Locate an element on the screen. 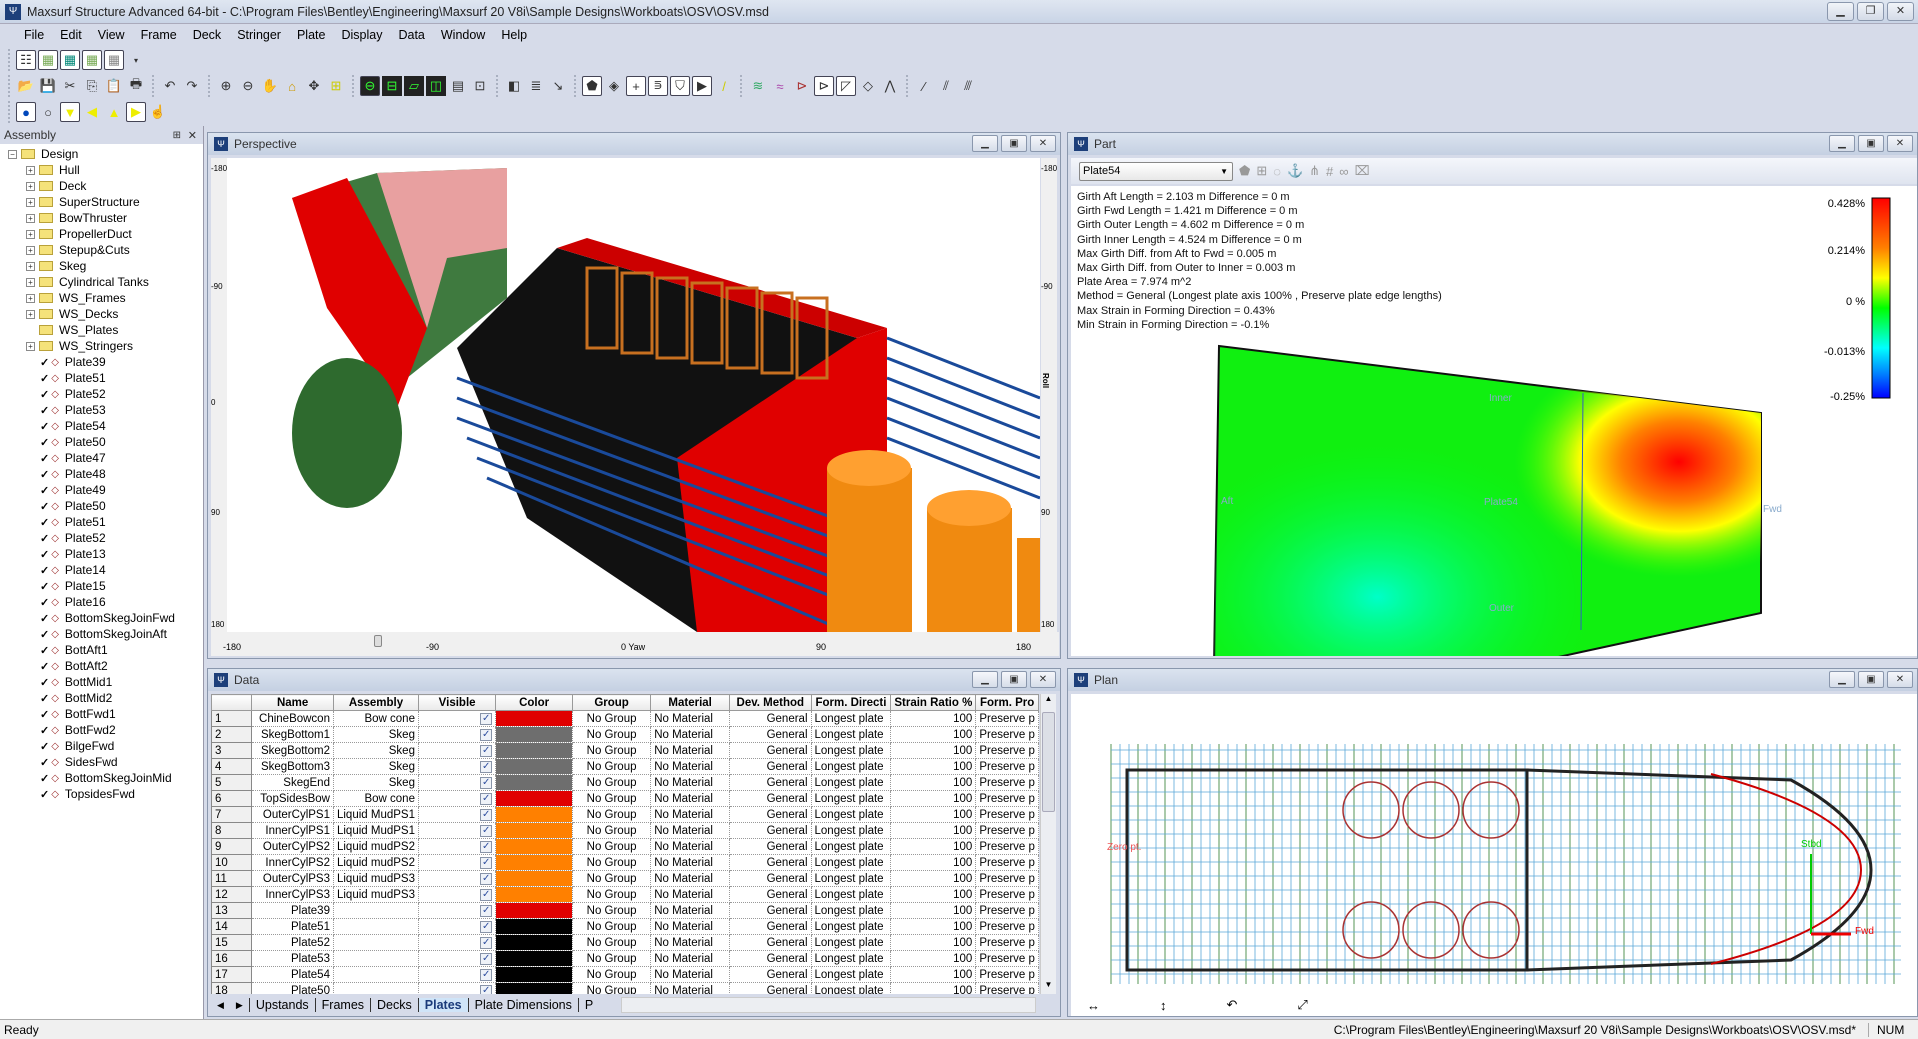  dropdown-arrow-icon: ▾ is located at coordinates (136, 60).